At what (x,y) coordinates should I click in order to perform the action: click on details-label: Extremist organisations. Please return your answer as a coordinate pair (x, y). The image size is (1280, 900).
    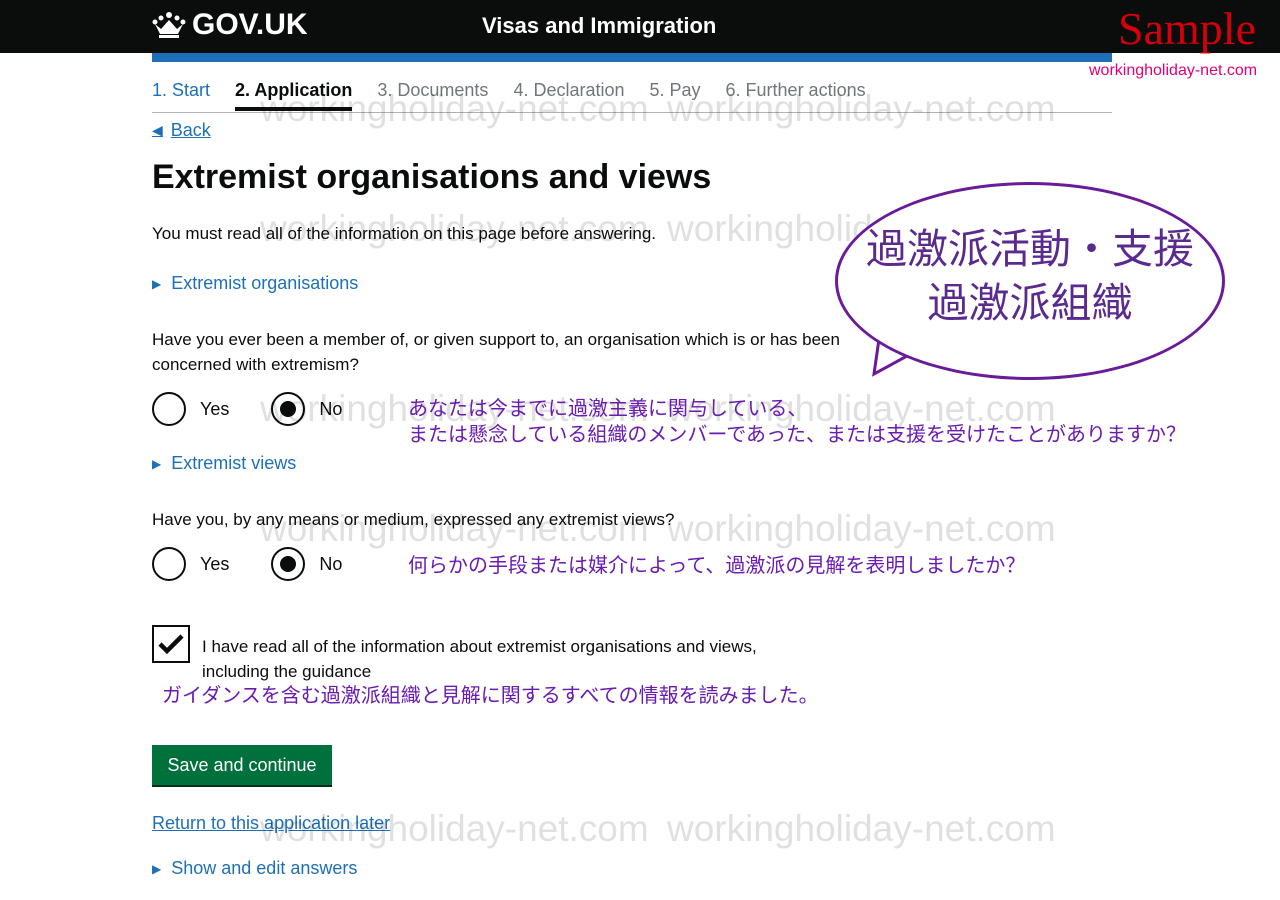
    Looking at the image, I should click on (265, 283).